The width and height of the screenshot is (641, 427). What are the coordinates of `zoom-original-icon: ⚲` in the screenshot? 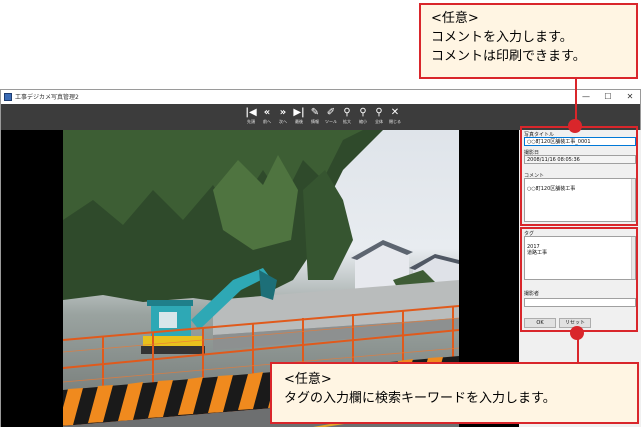 It's located at (363, 112).